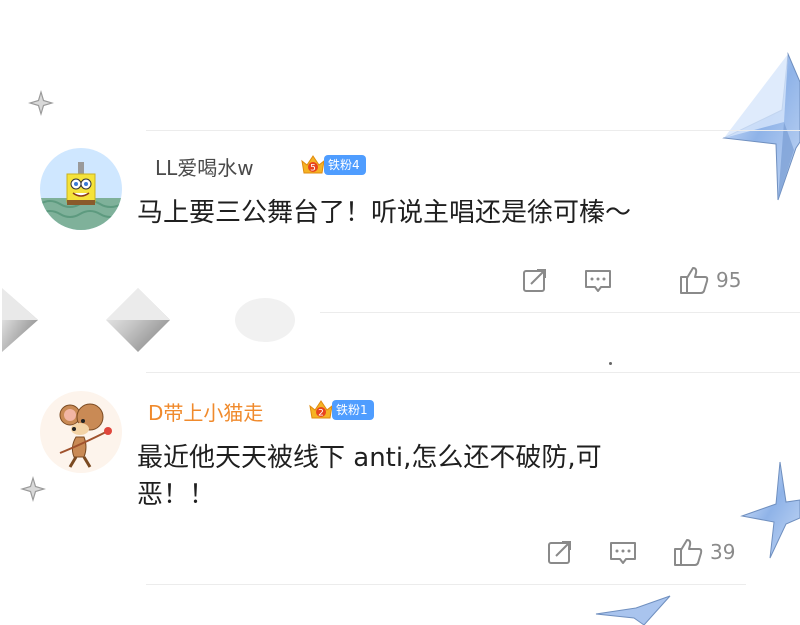  I want to click on crown-level-icon: 2, so click(321, 409).